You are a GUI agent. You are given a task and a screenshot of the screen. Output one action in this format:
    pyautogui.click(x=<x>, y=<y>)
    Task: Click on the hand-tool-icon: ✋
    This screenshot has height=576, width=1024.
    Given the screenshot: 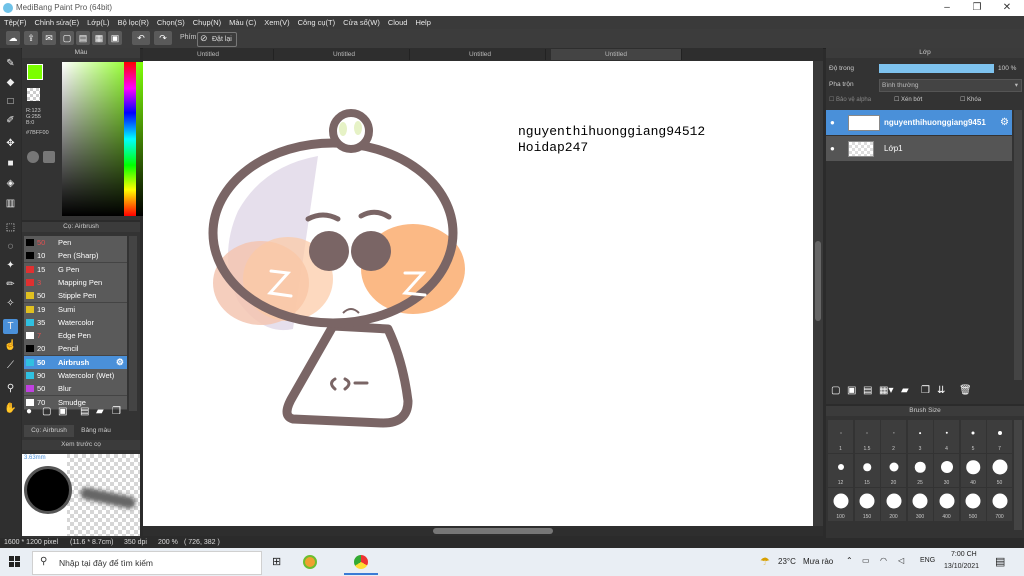 What is the action you would take?
    pyautogui.click(x=10, y=408)
    